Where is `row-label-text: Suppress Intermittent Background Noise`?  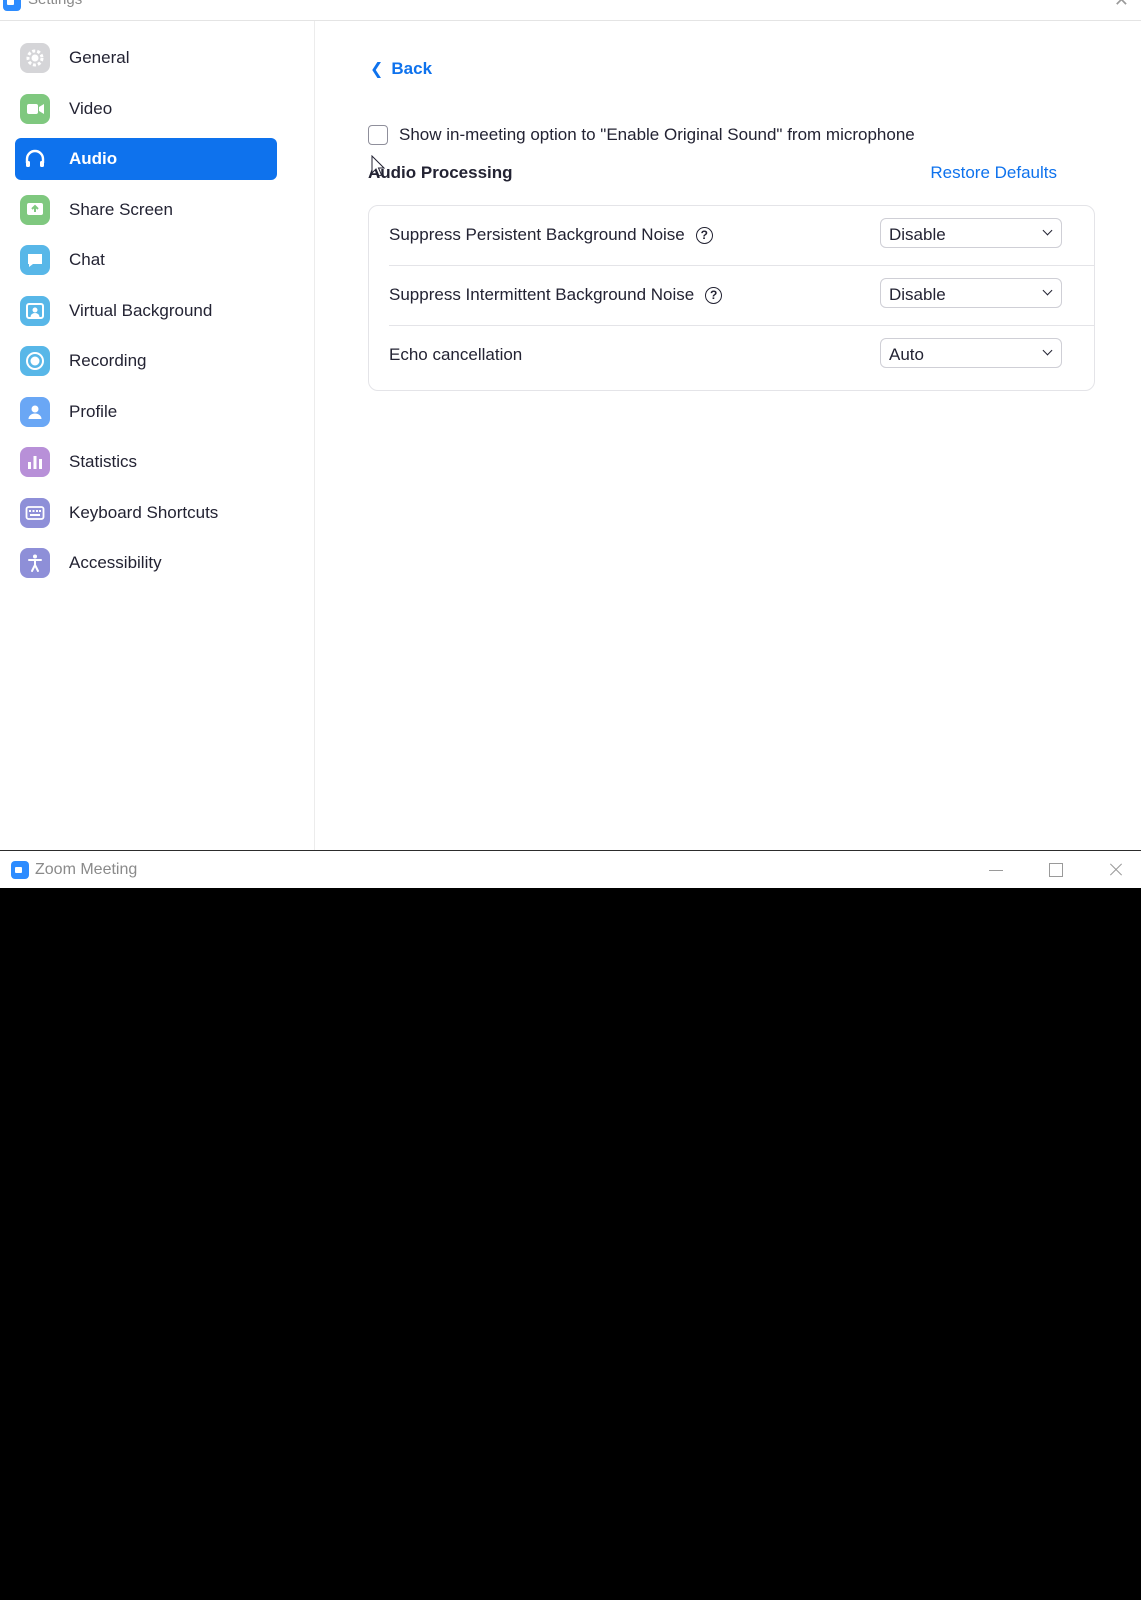 row-label-text: Suppress Intermittent Background Noise is located at coordinates (542, 294).